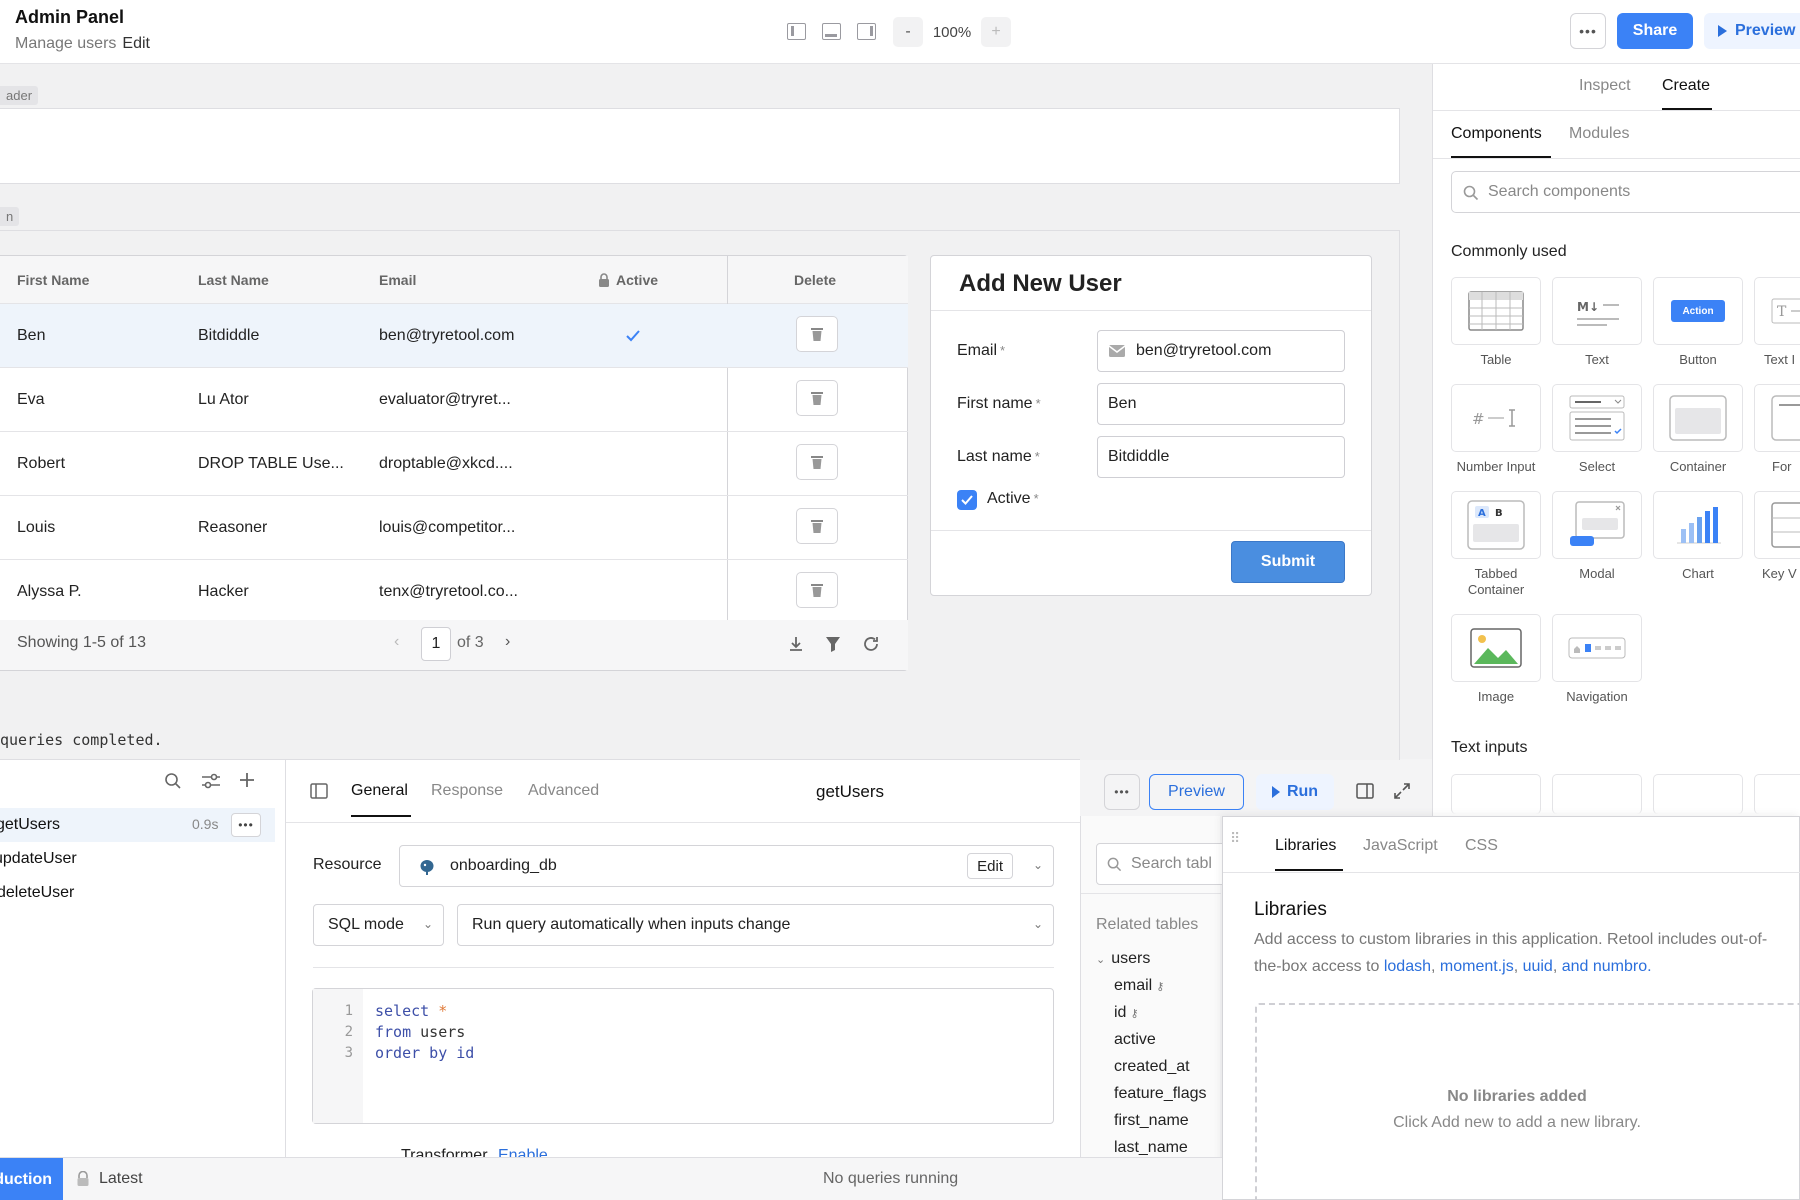  I want to click on uuid-link: uuid, so click(1538, 966).